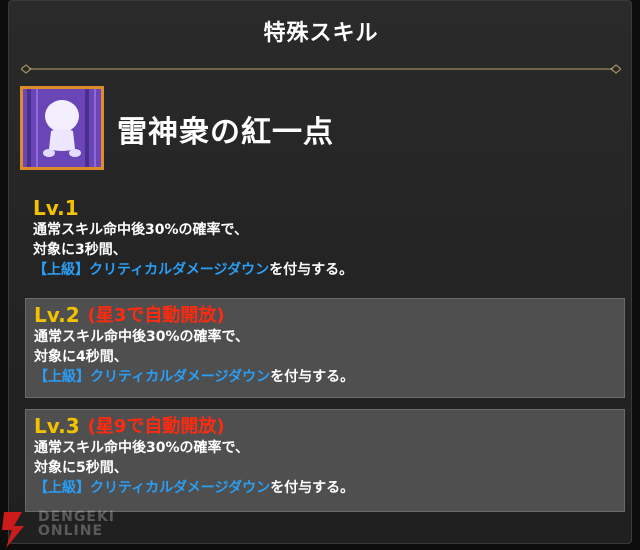  I want to click on character-portrait-icon, so click(62, 128).